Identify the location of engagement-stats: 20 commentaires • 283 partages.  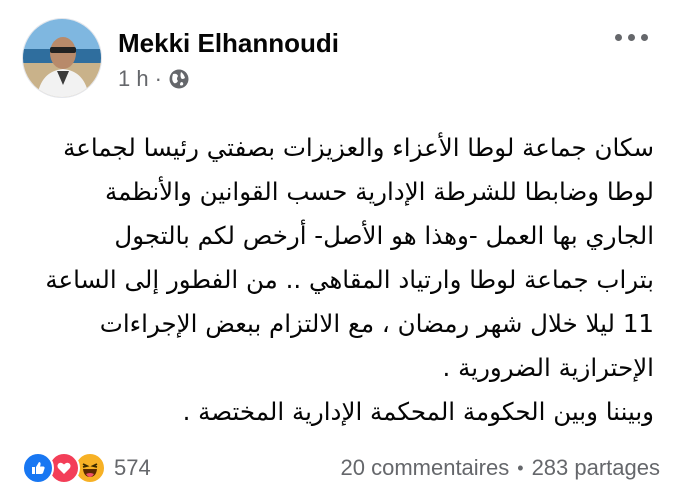
(501, 468).